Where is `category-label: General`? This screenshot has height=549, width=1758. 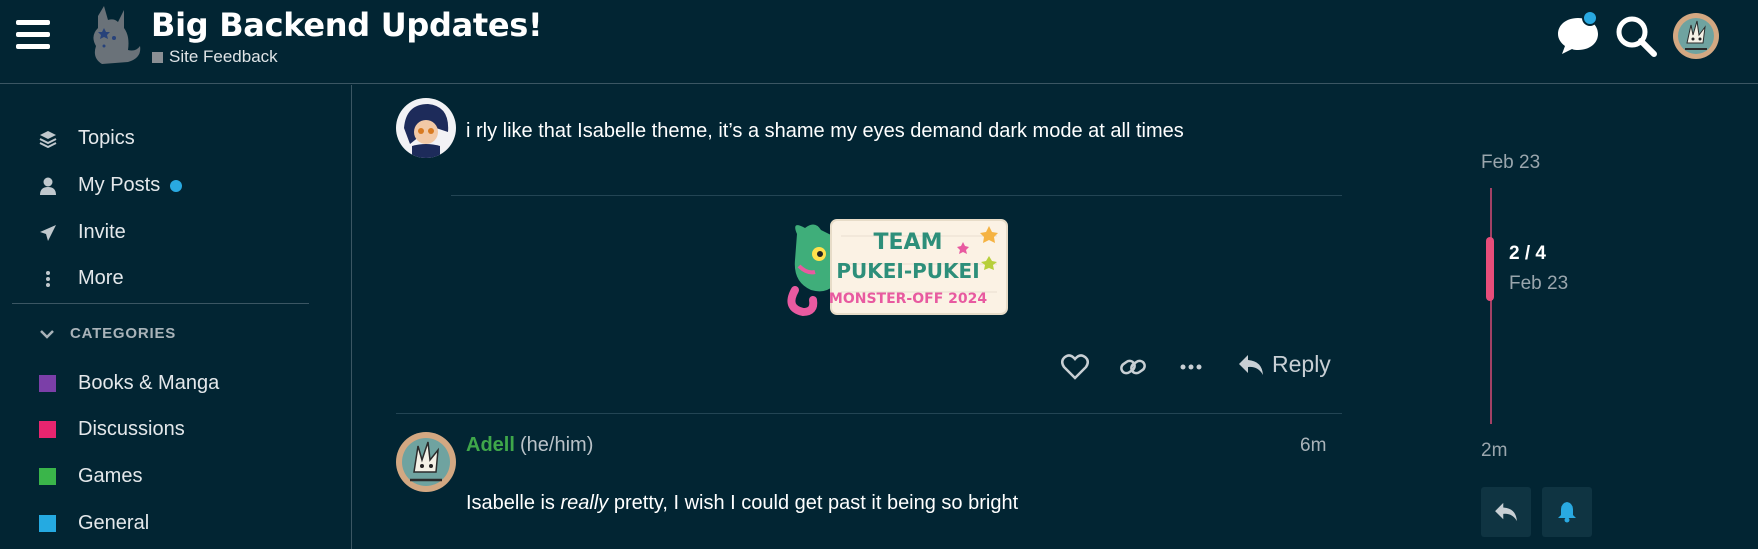 category-label: General is located at coordinates (114, 523).